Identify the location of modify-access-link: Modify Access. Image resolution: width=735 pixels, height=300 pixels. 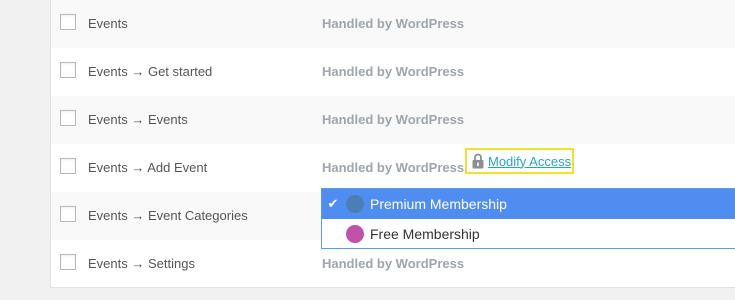
(529, 161).